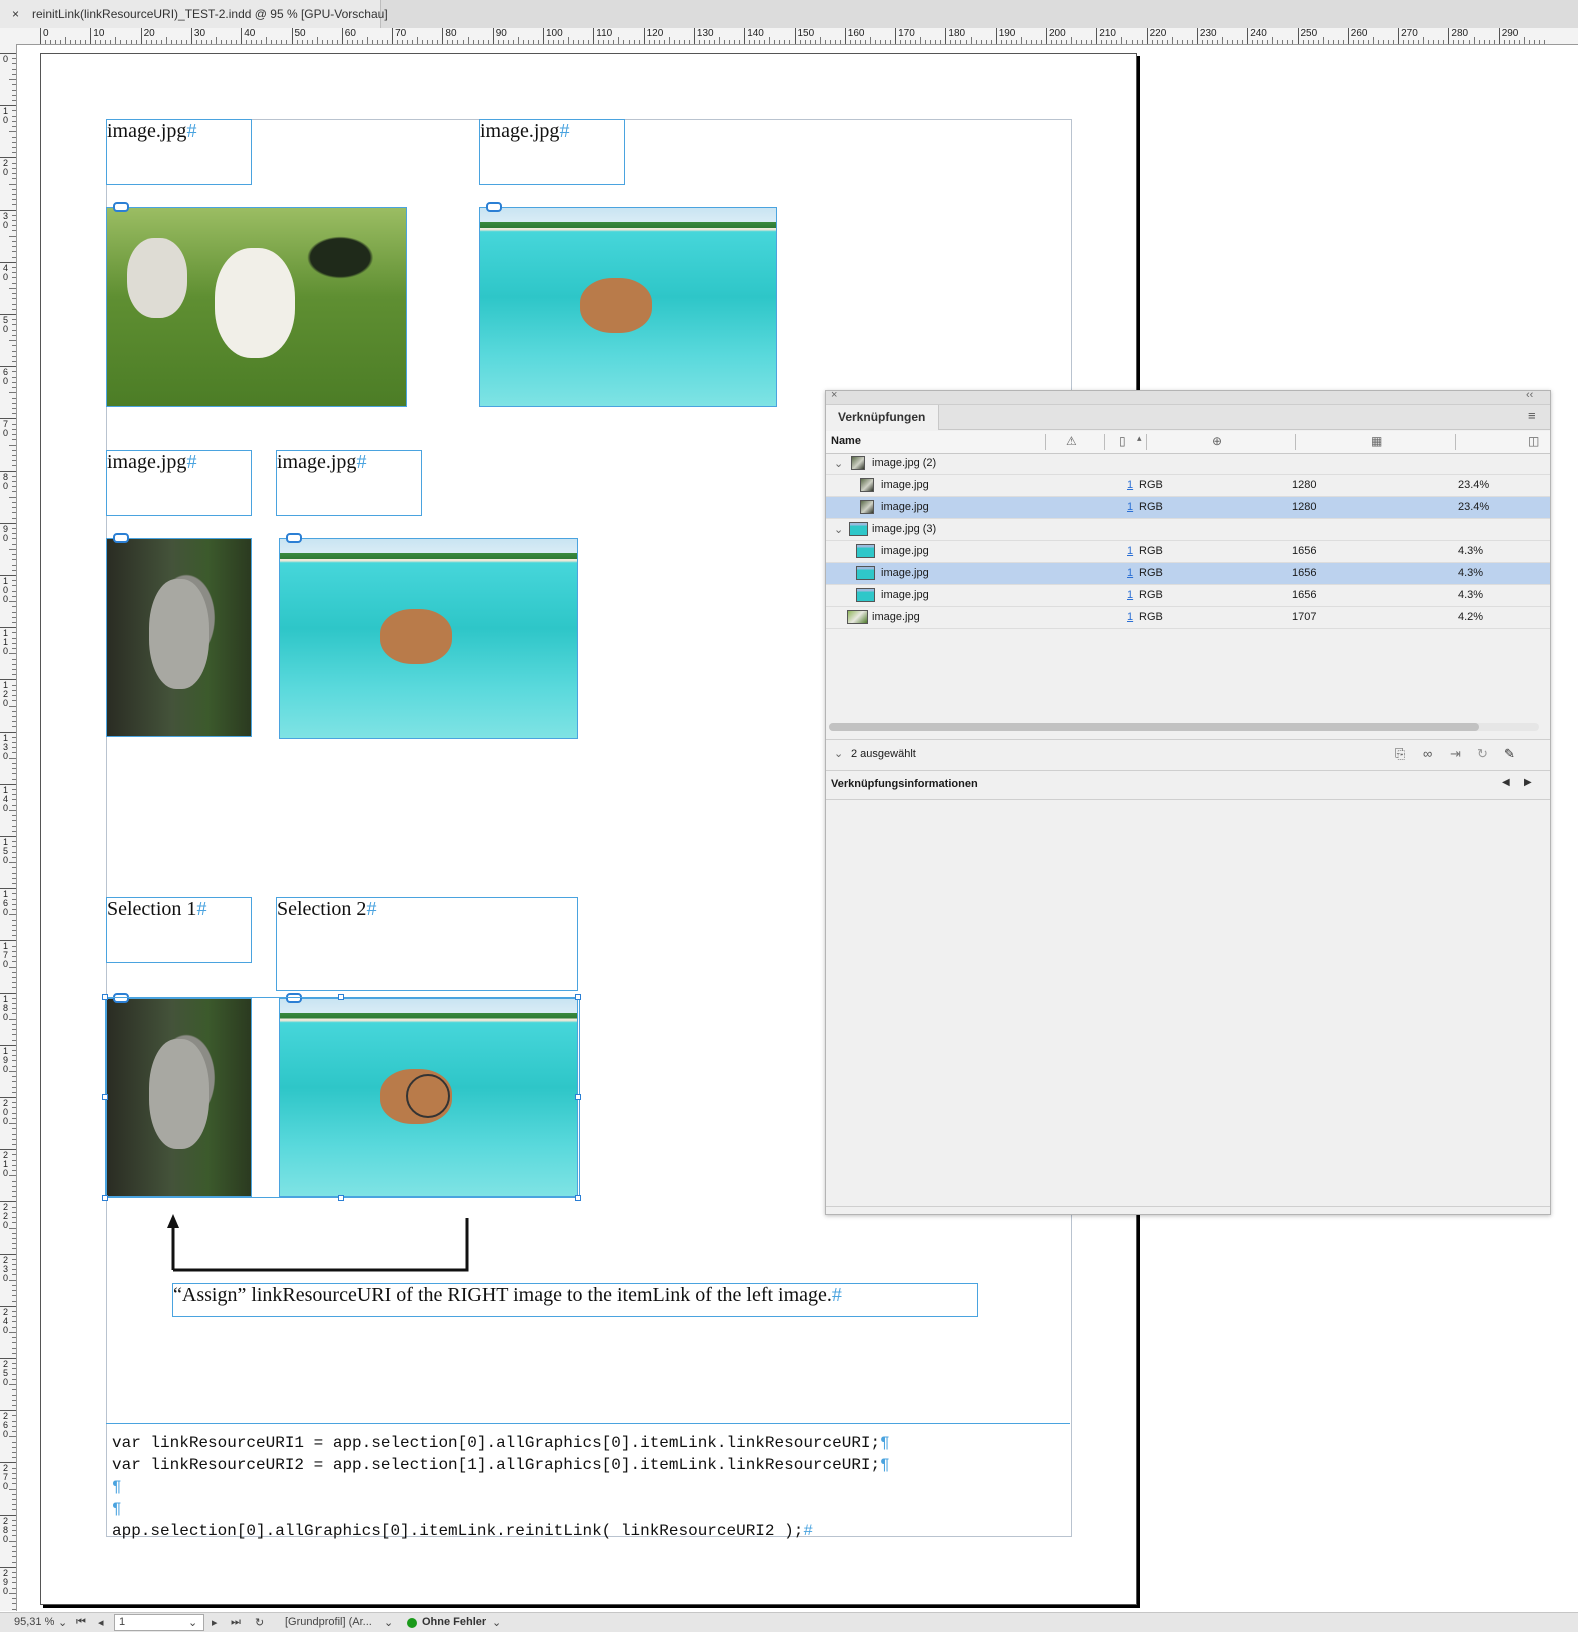  Describe the element at coordinates (147, 131) in the screenshot. I see `caption-text: image.jpg` at that location.